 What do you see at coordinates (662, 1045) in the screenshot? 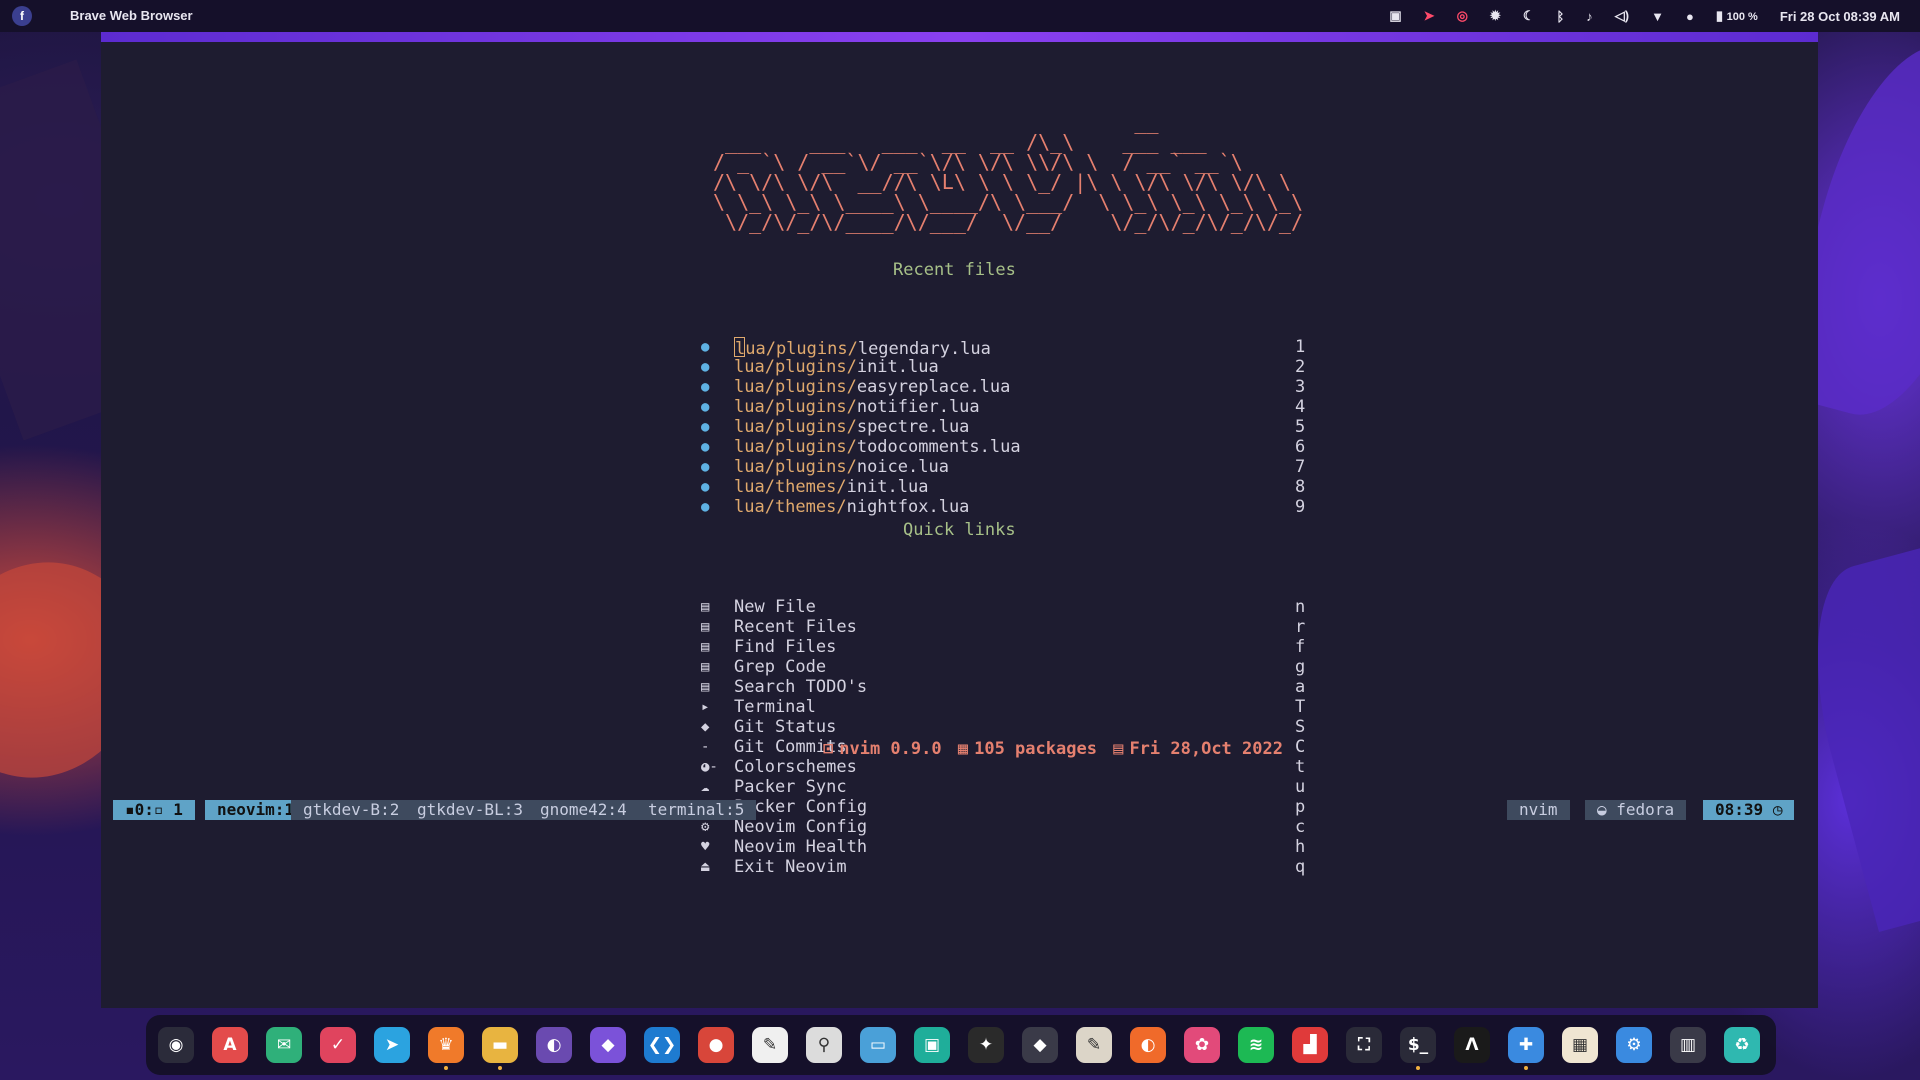
I see `dock-vscode-icon: ❮❯` at bounding box center [662, 1045].